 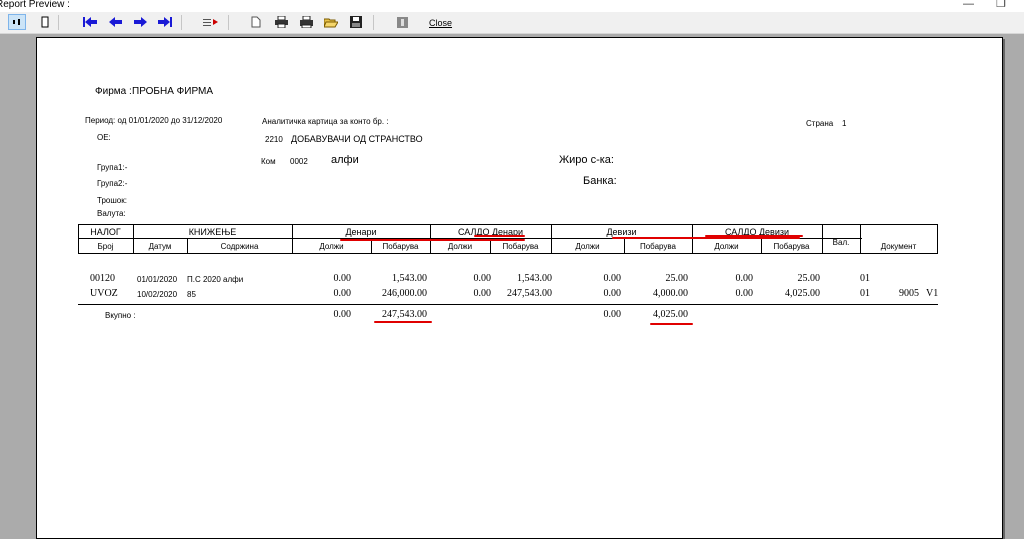 What do you see at coordinates (268, 161) in the screenshot?
I see `kom-label: Ком` at bounding box center [268, 161].